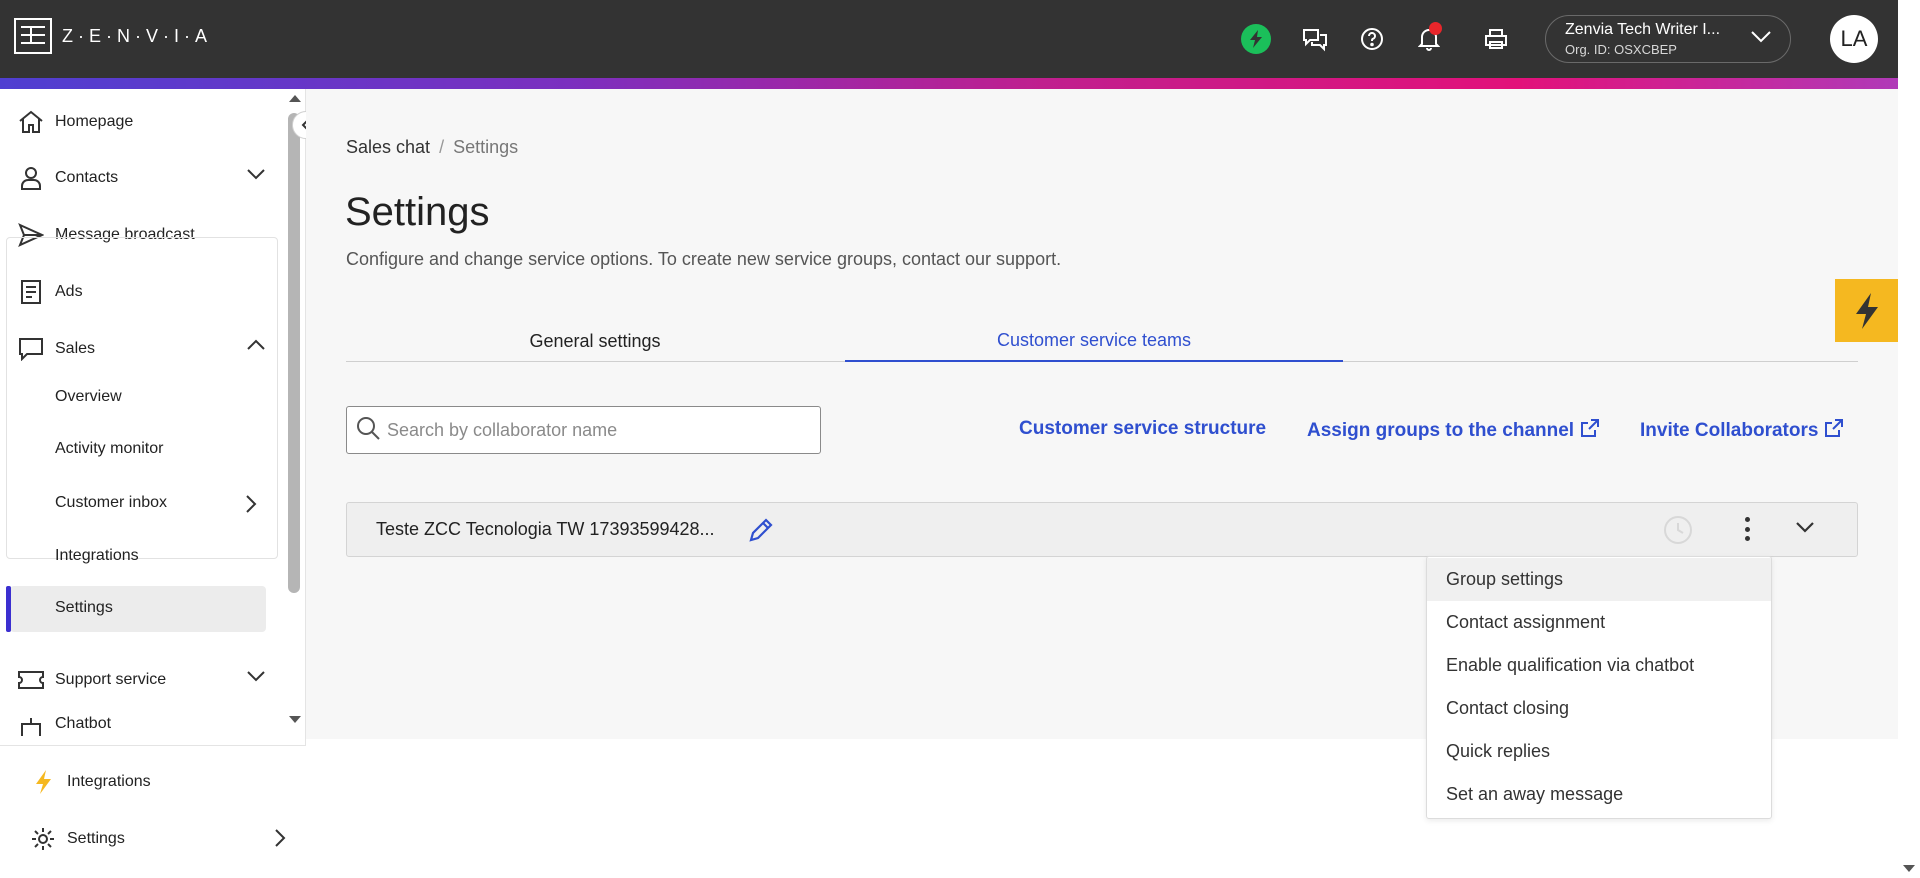 This screenshot has width=1920, height=878. I want to click on tab-general-settings: General settings, so click(595, 341).